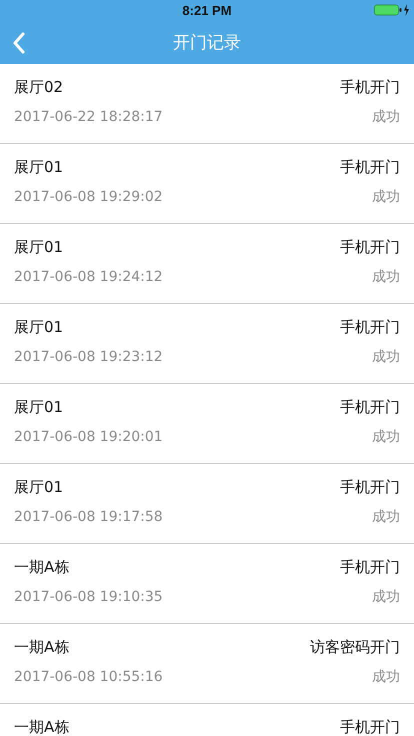  Describe the element at coordinates (88, 677) in the screenshot. I see `record-time: 2017-06-08 10:55:16` at that location.